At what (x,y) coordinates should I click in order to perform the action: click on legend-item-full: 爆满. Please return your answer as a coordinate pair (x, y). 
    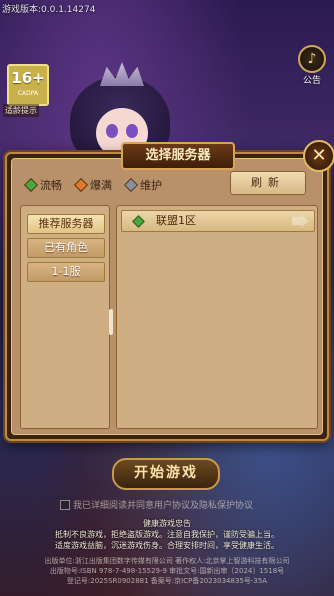
    Looking at the image, I should click on (92, 185).